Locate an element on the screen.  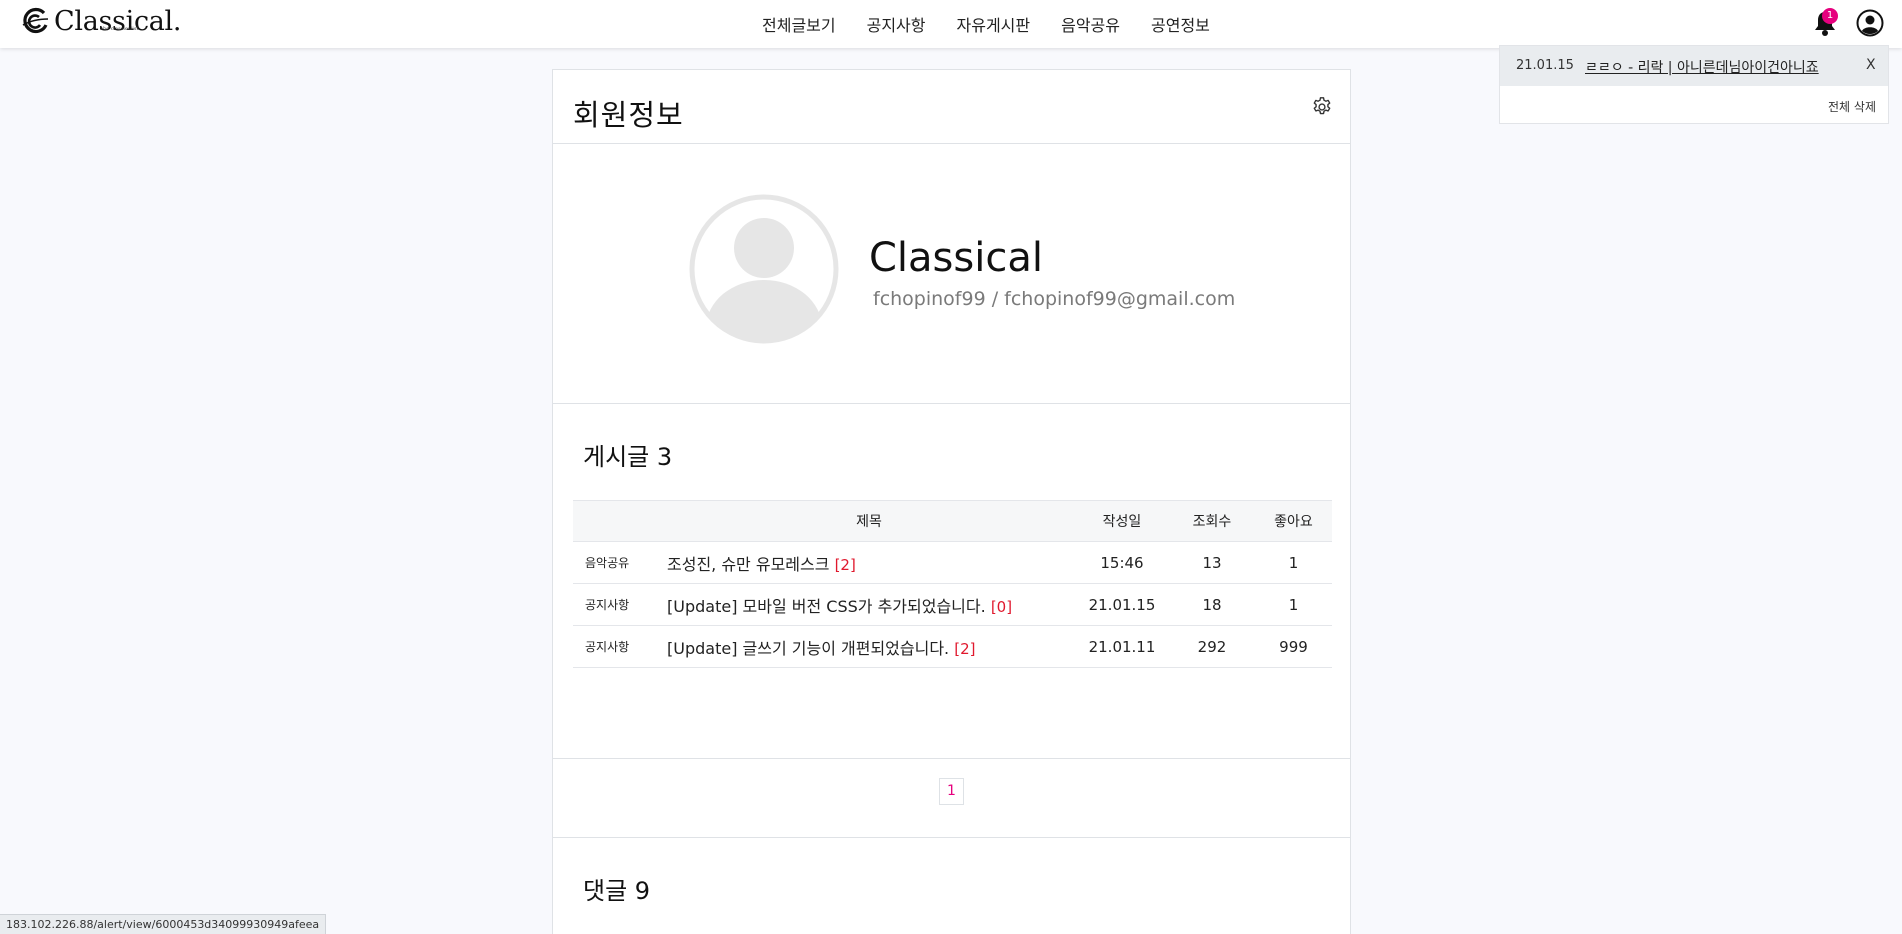
table-row: 음악공유 조성진, 슈만 유모레스크 [2] 15:46 13 1 is located at coordinates (952, 562).